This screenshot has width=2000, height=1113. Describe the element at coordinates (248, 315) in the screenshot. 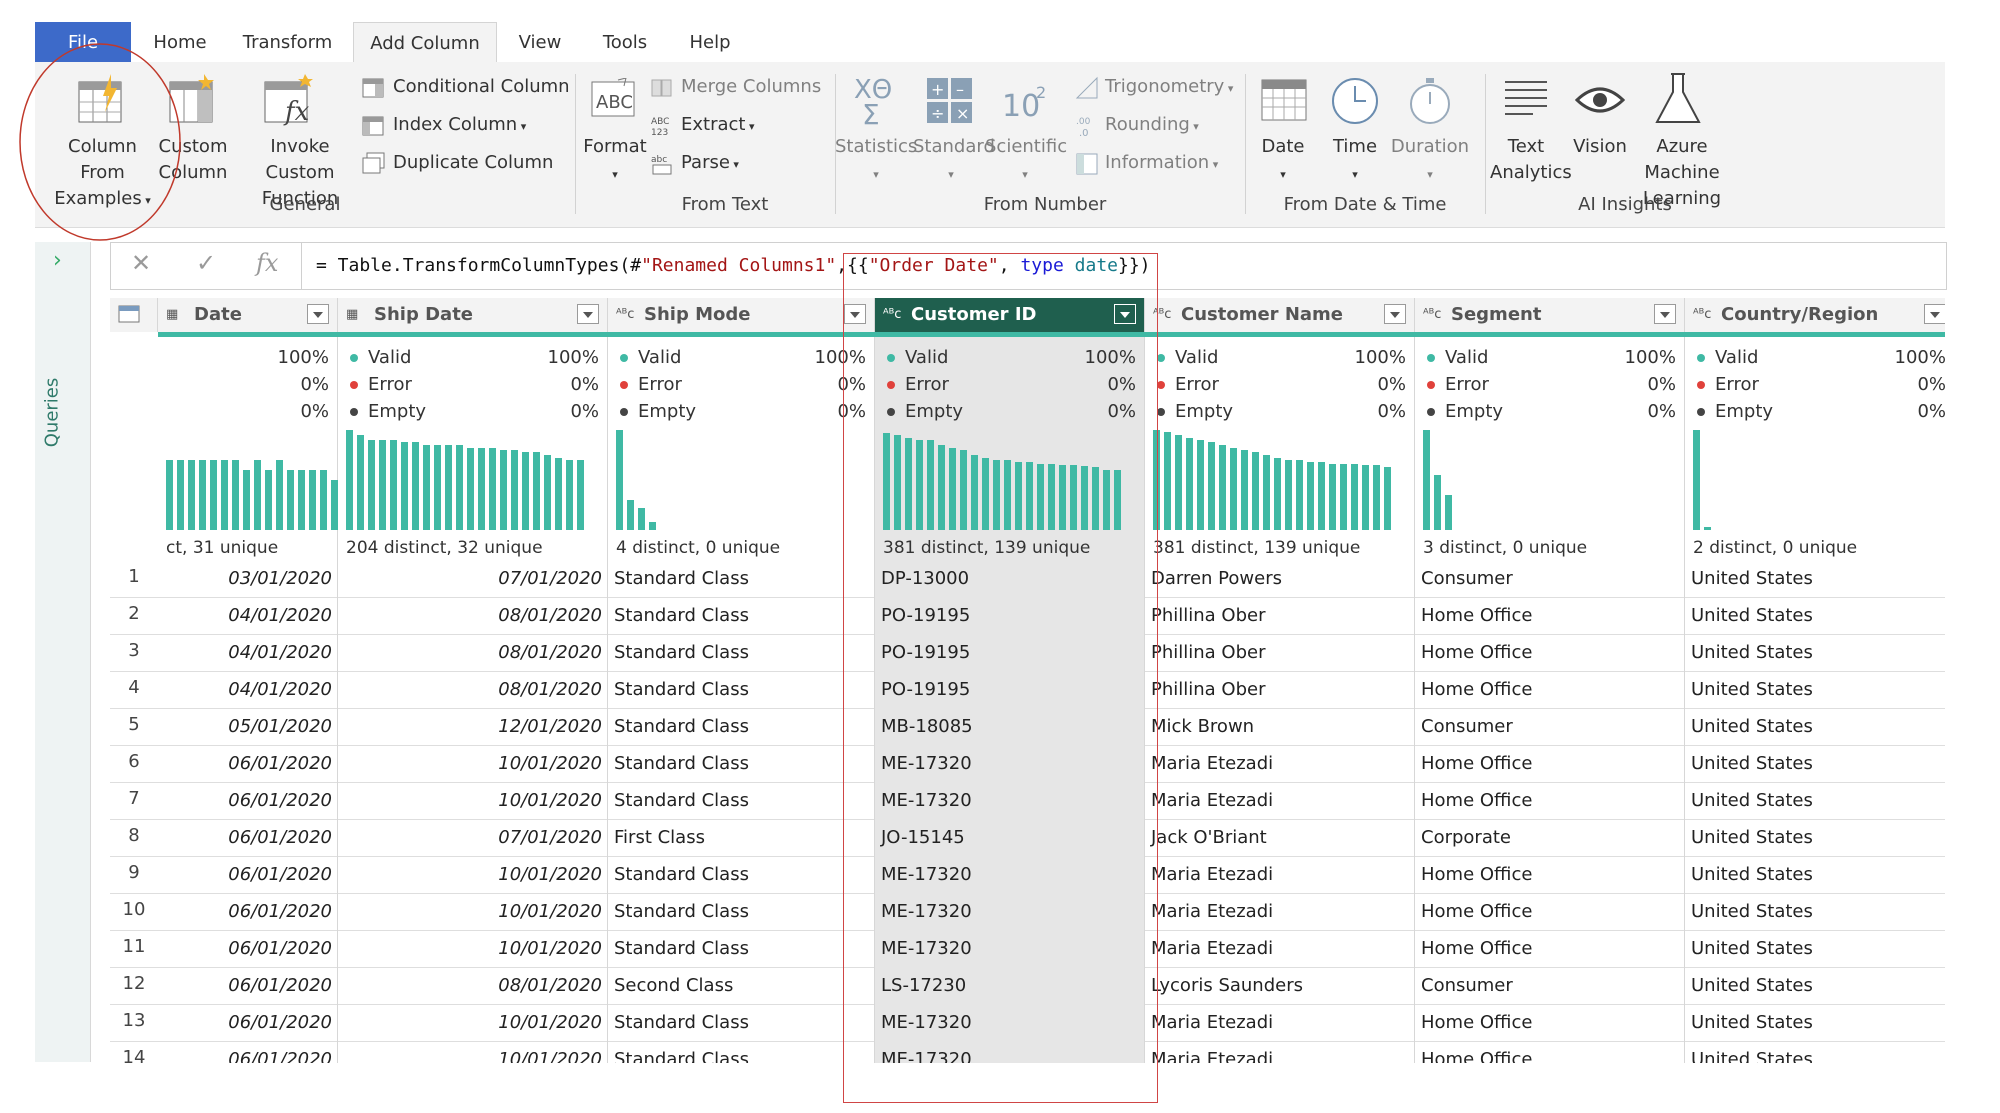

I see `column-header: ▦ Date` at that location.